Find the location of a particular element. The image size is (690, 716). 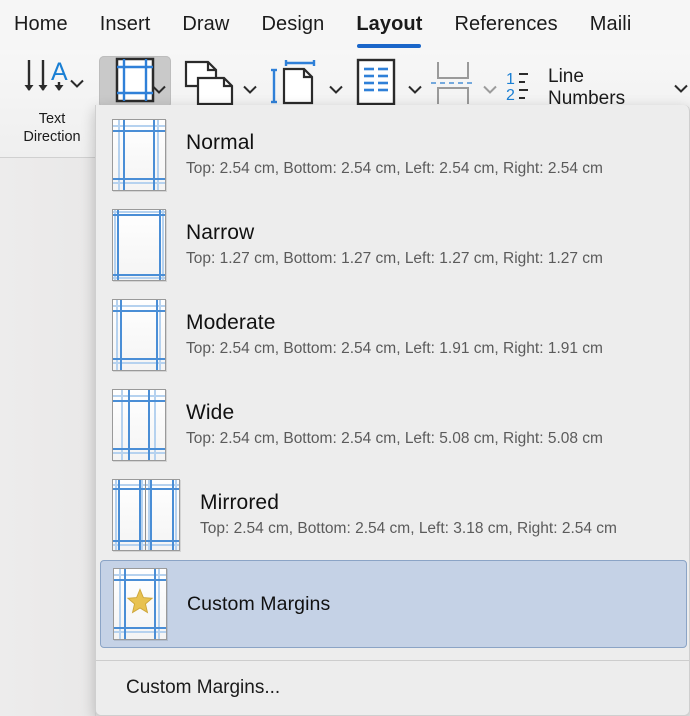

tab-design-label: Design is located at coordinates (293, 23).